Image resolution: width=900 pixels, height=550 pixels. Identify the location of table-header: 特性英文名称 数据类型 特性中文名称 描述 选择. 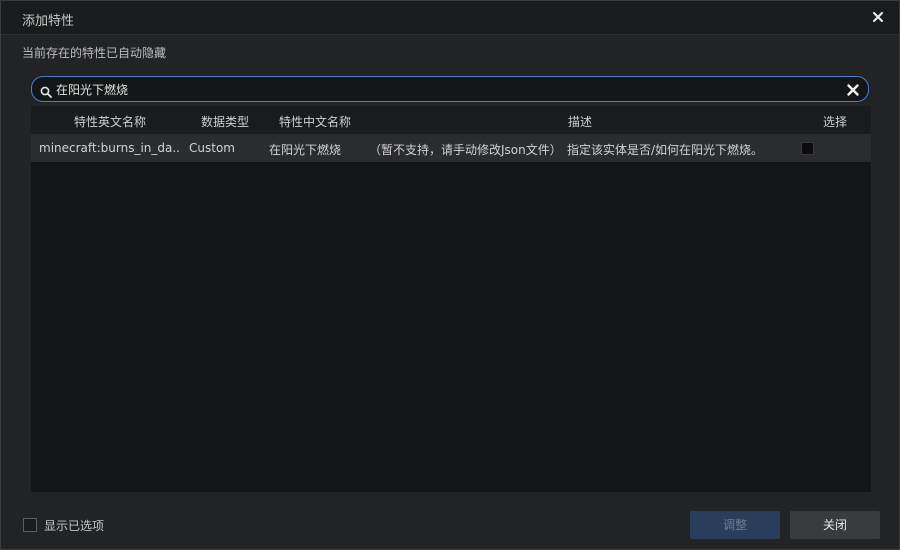
(451, 120).